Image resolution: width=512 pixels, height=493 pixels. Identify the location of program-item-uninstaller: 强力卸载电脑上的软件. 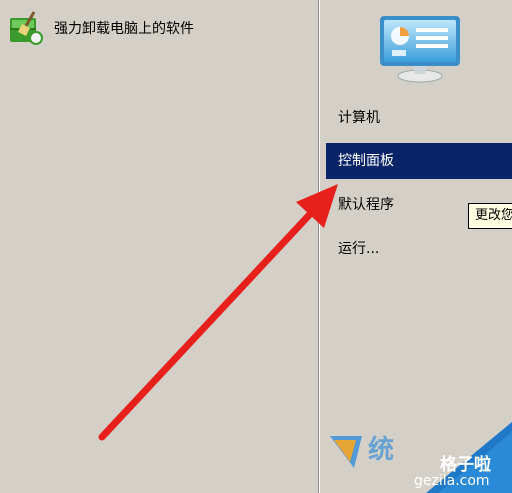
(100, 28).